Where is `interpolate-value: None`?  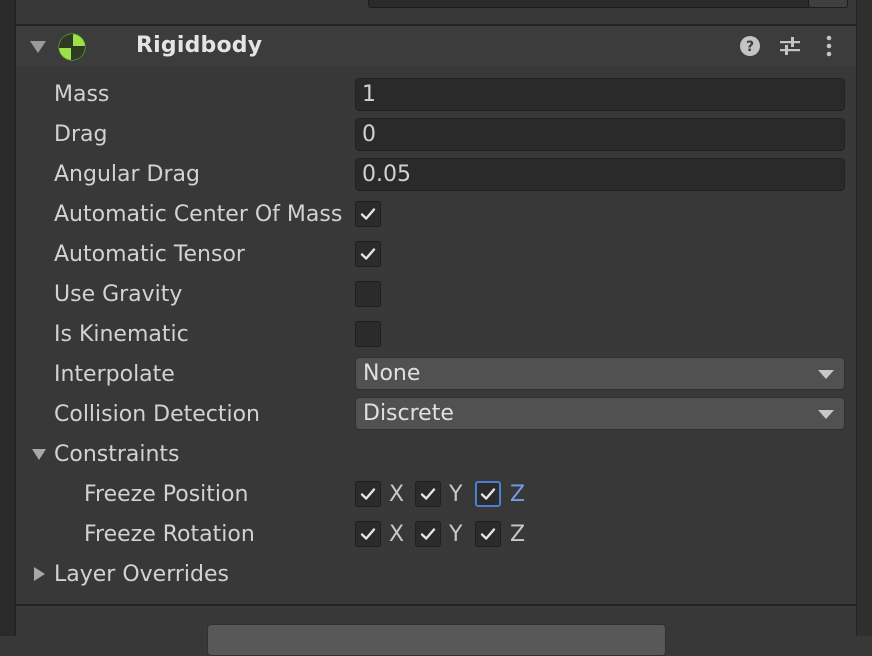
interpolate-value: None is located at coordinates (392, 373).